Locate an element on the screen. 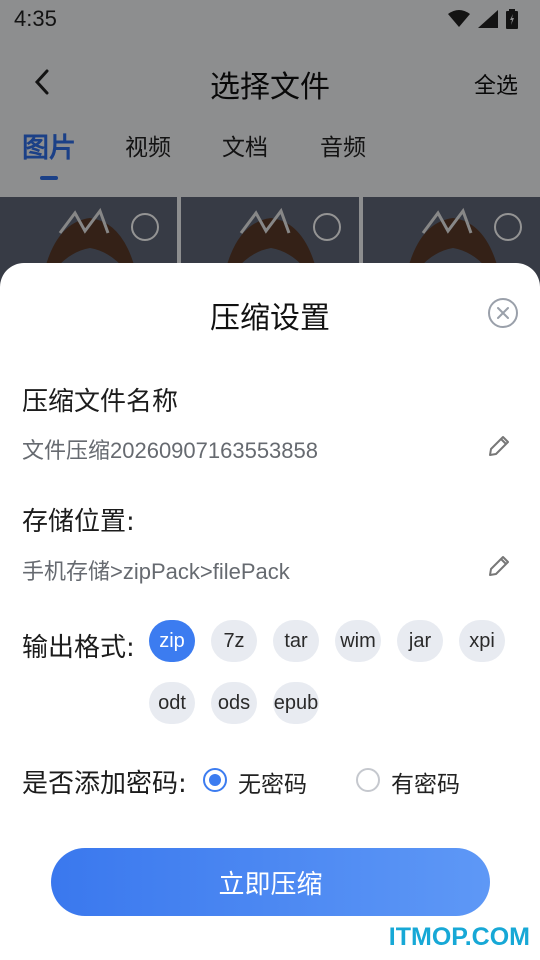  format-chip-ods: ods is located at coordinates (234, 703).